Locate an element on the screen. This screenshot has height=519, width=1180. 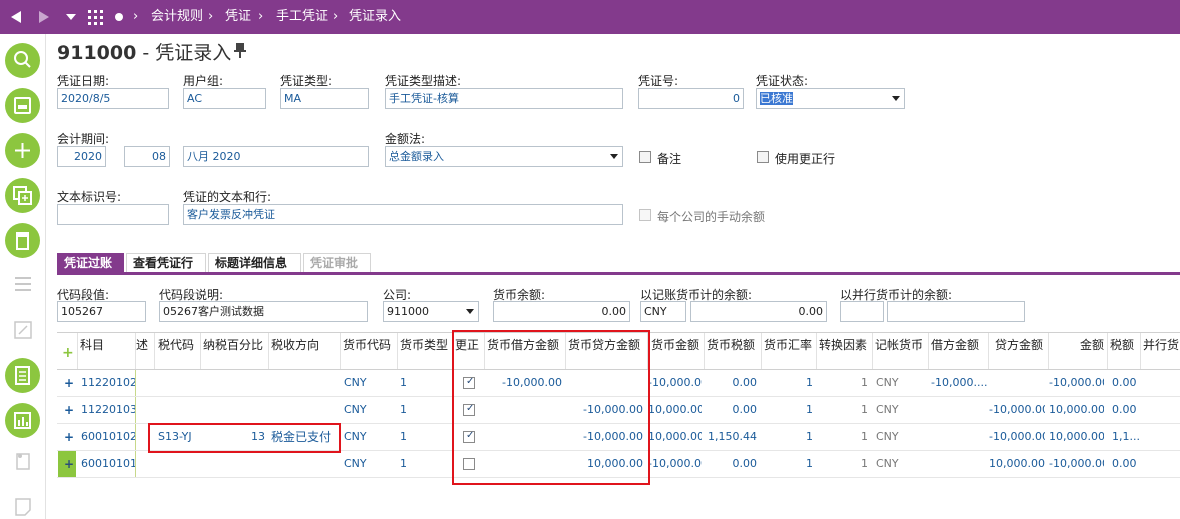
tab-voucher-approval: 凭证审批 is located at coordinates (337, 262).